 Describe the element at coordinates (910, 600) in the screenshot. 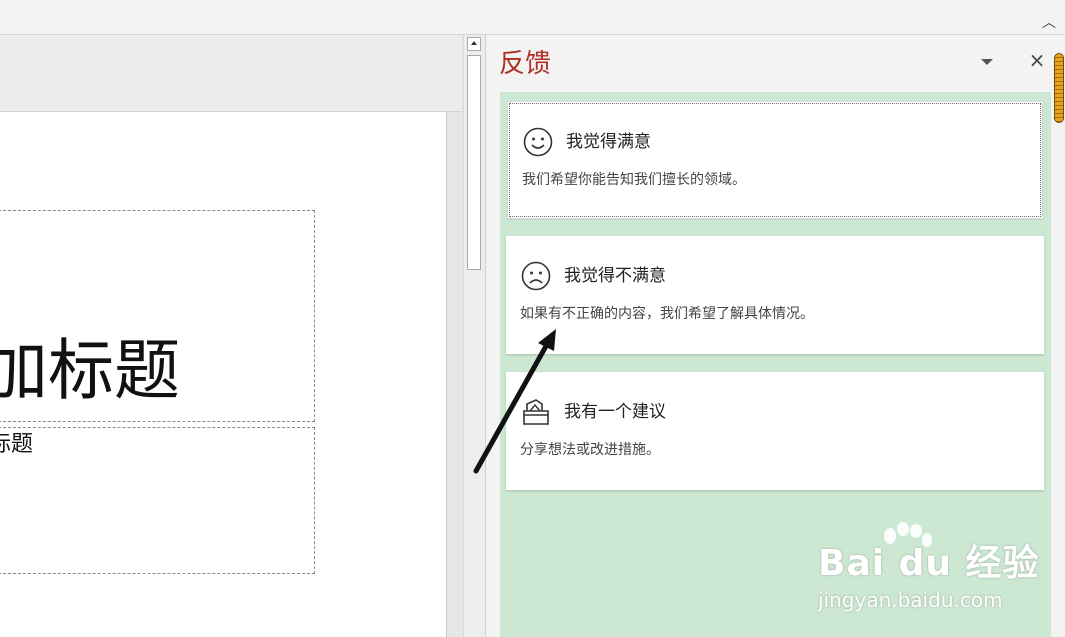

I see `watermark-url: jingyan.baidu.com` at that location.